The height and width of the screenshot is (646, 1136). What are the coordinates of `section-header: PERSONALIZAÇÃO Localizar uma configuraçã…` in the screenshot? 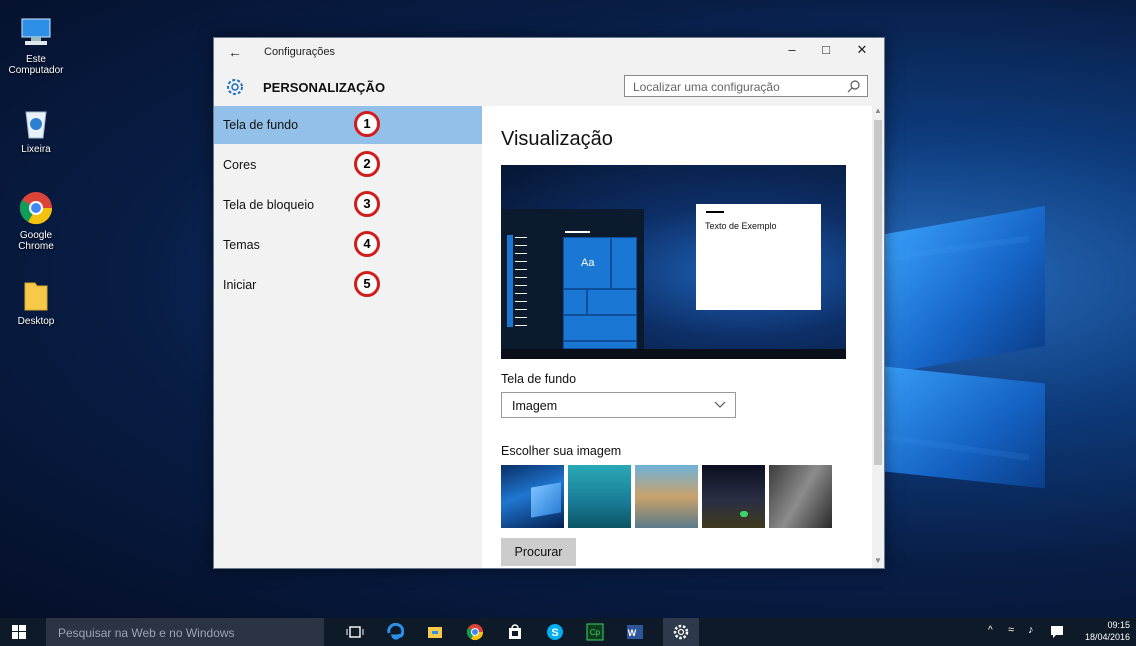 It's located at (549, 87).